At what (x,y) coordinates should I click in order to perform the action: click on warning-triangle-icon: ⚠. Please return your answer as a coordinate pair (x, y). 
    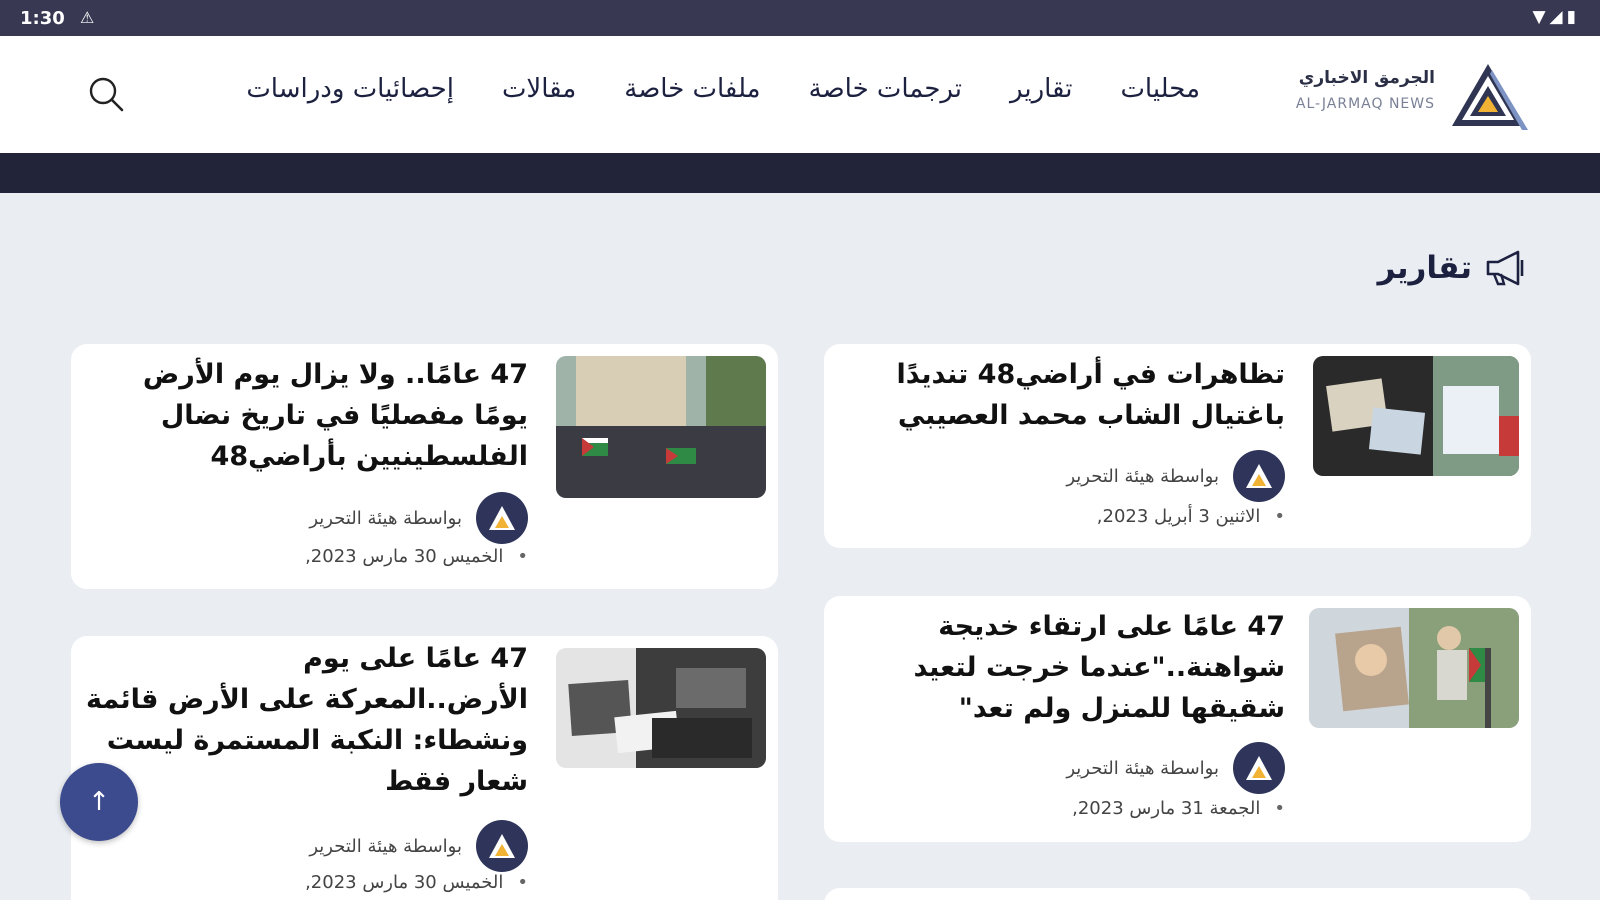
    Looking at the image, I should click on (87, 17).